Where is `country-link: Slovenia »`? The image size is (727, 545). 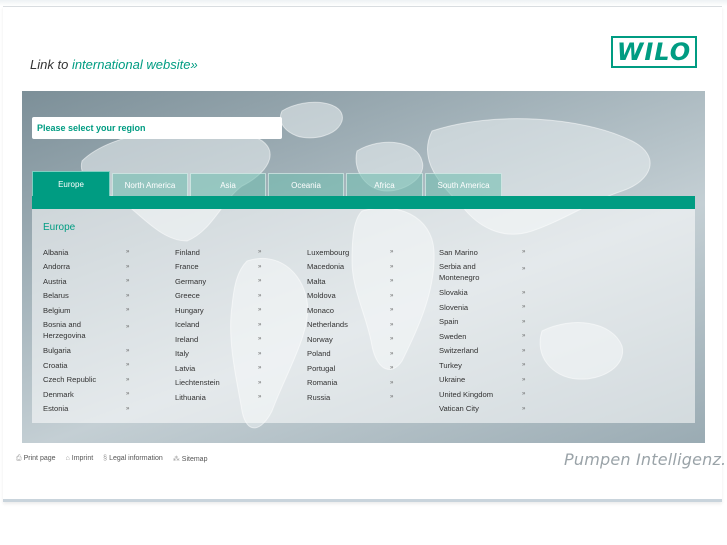
country-link: Slovenia » is located at coordinates (494, 307).